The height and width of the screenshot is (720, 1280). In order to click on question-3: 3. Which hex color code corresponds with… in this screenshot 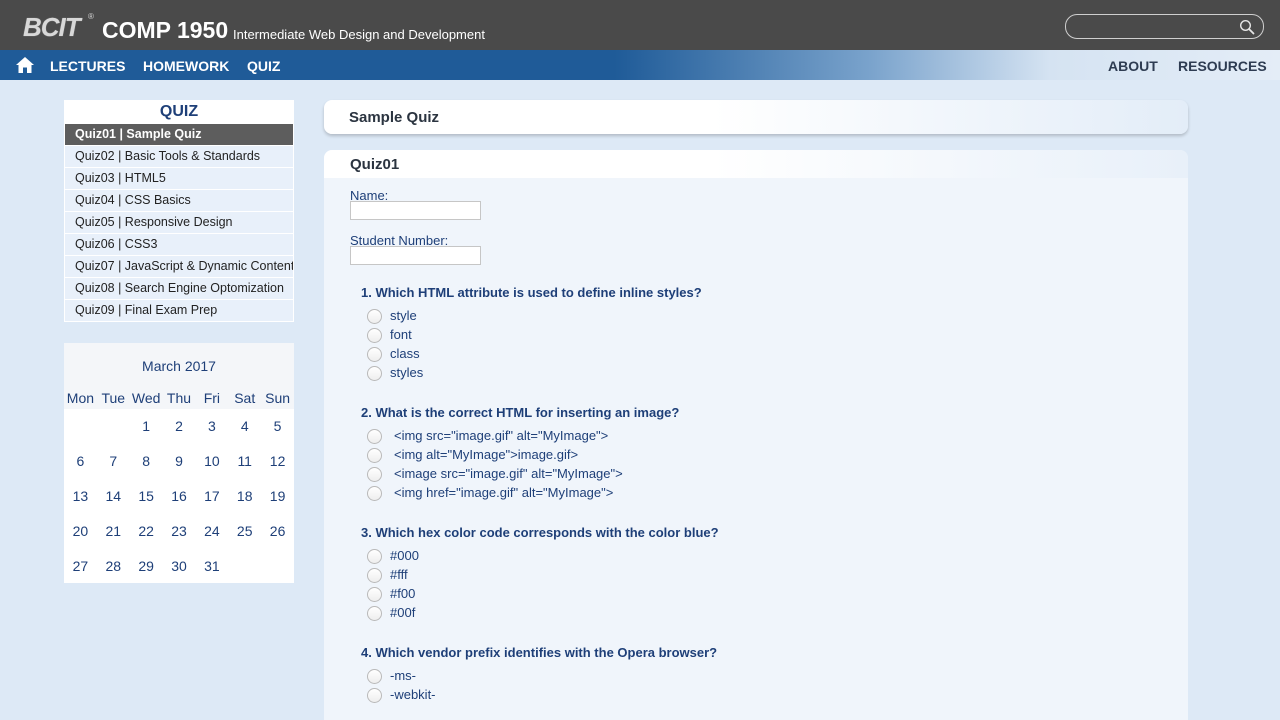, I will do `click(540, 532)`.